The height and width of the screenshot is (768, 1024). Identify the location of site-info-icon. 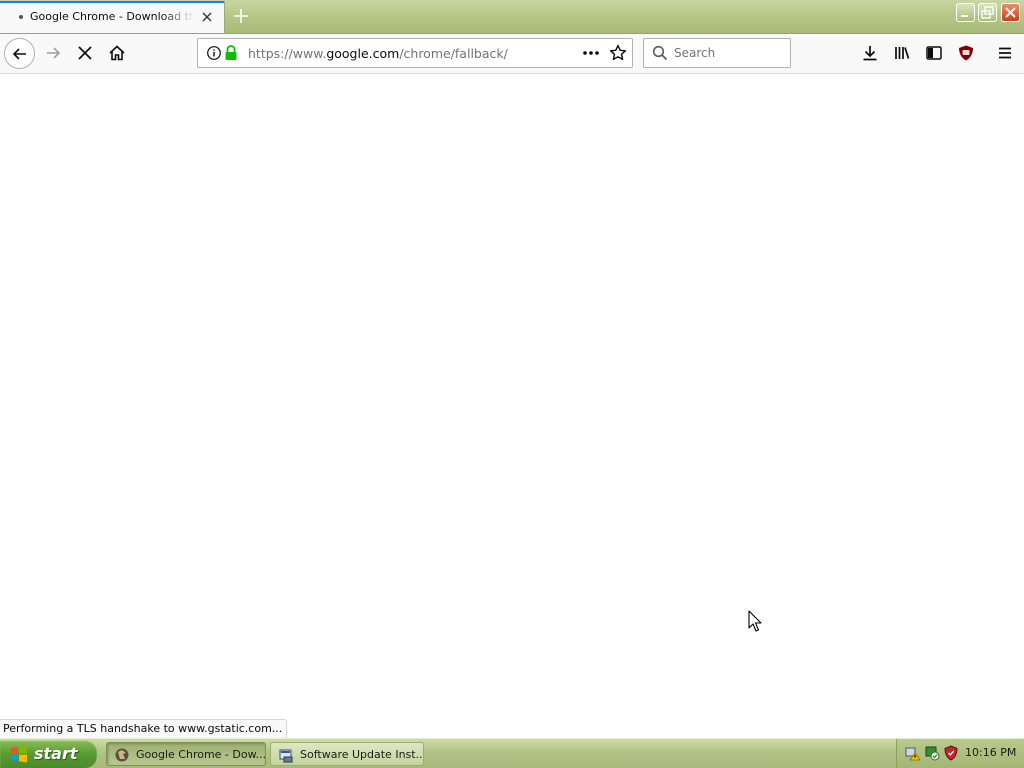
(214, 55).